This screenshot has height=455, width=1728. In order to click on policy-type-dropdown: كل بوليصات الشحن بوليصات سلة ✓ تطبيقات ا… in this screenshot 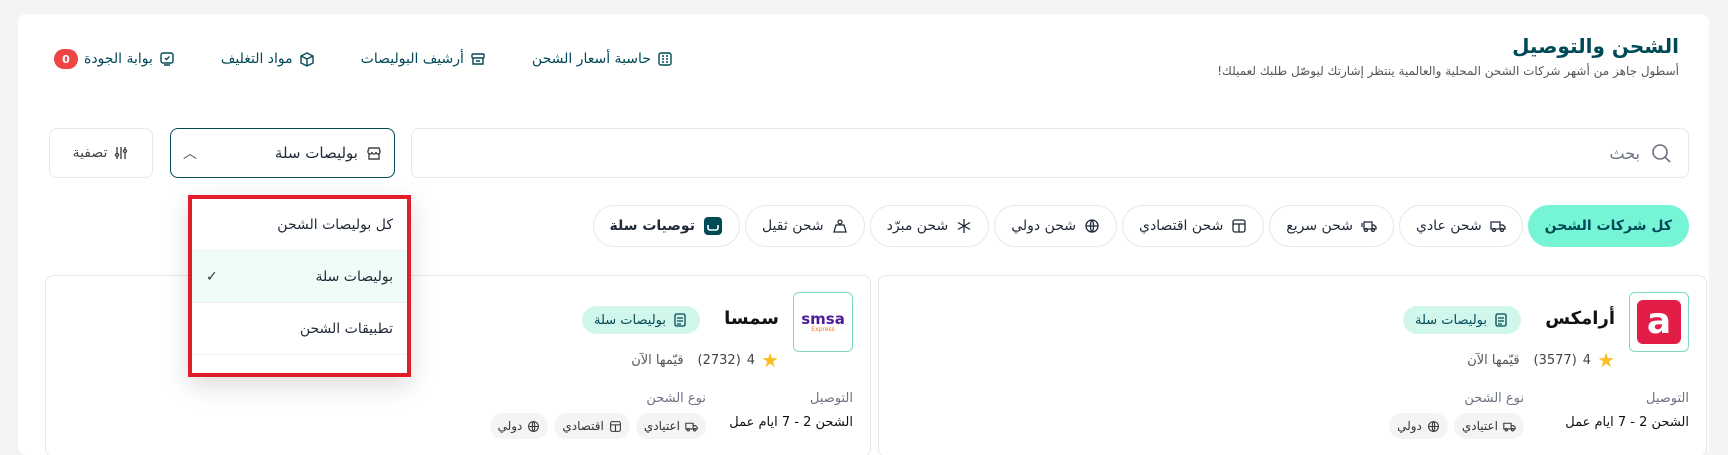, I will do `click(299, 286)`.